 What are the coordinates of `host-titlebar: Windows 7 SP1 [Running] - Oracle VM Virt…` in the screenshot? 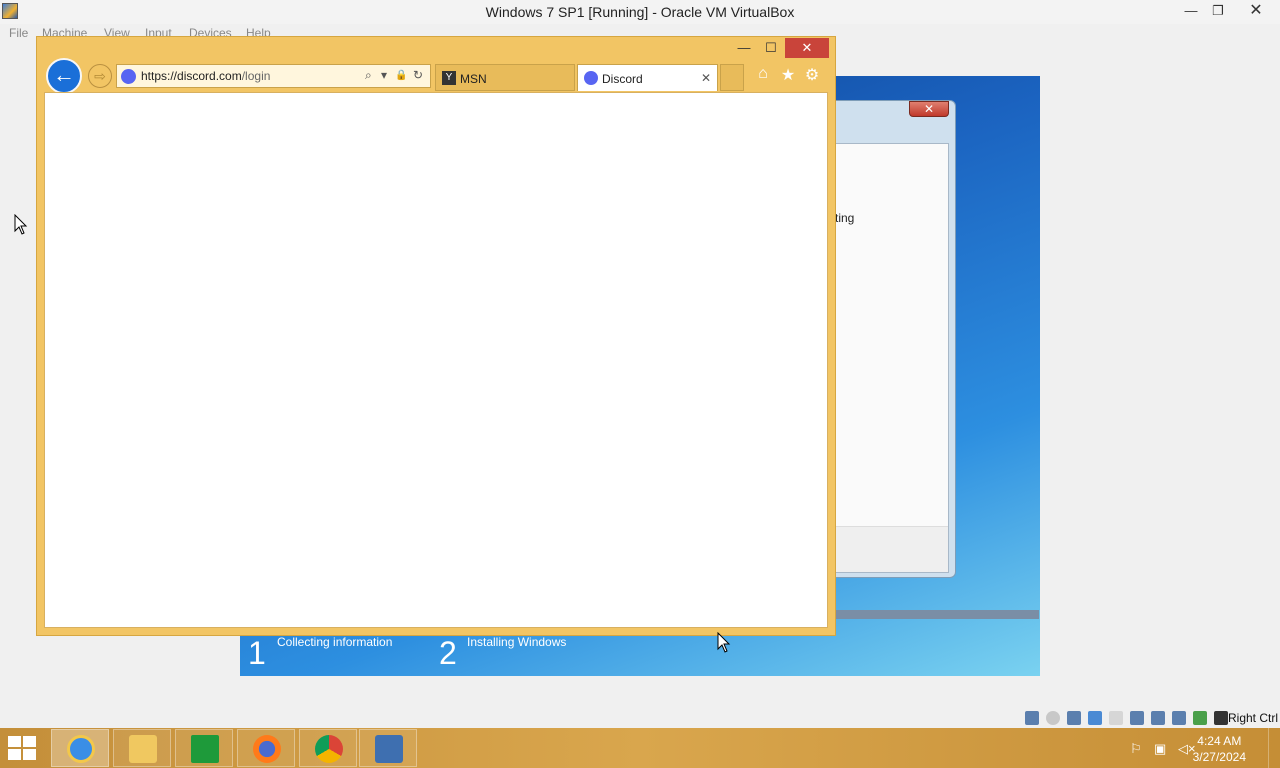 It's located at (640, 12).